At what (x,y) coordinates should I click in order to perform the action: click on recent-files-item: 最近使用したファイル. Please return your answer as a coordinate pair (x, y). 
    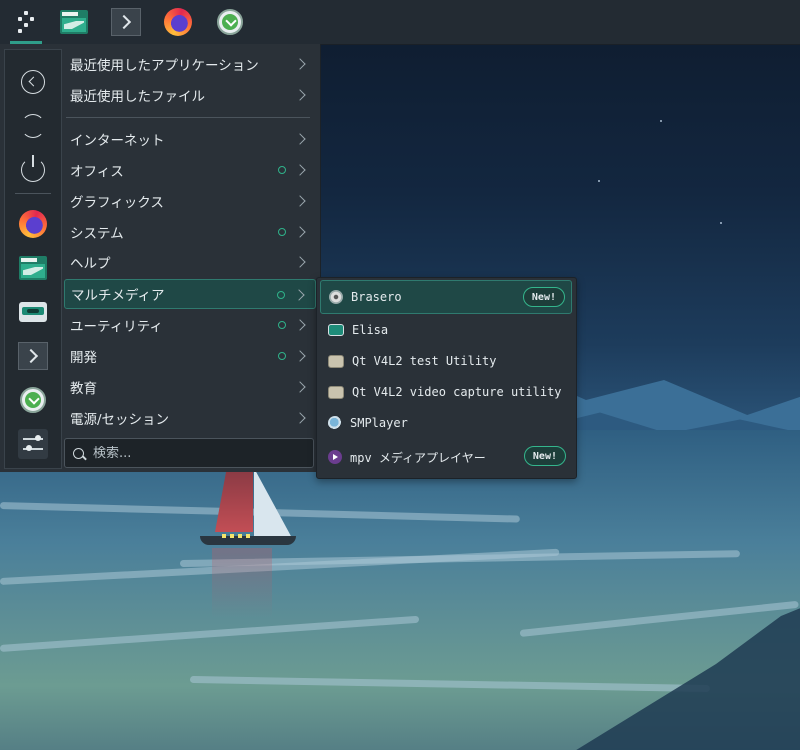
    Looking at the image, I should click on (190, 95).